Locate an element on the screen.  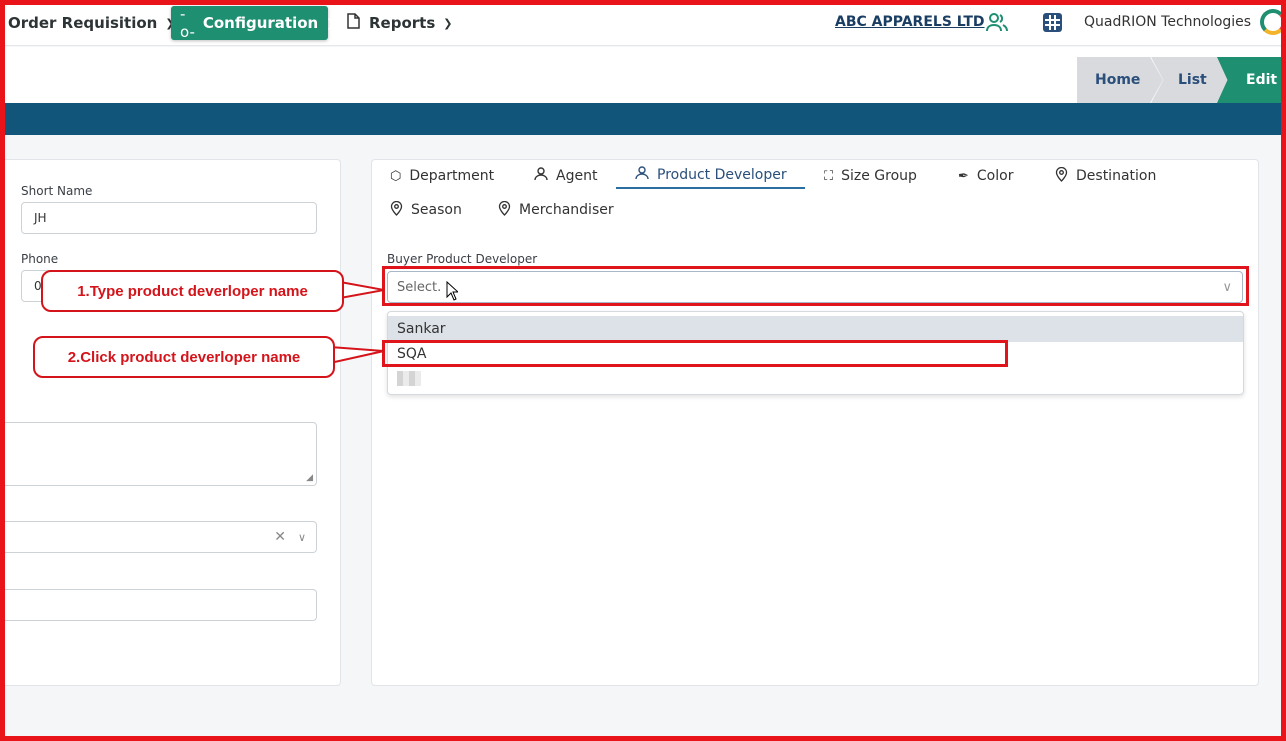
tab-merchandiser: Merchandiser is located at coordinates (556, 210).